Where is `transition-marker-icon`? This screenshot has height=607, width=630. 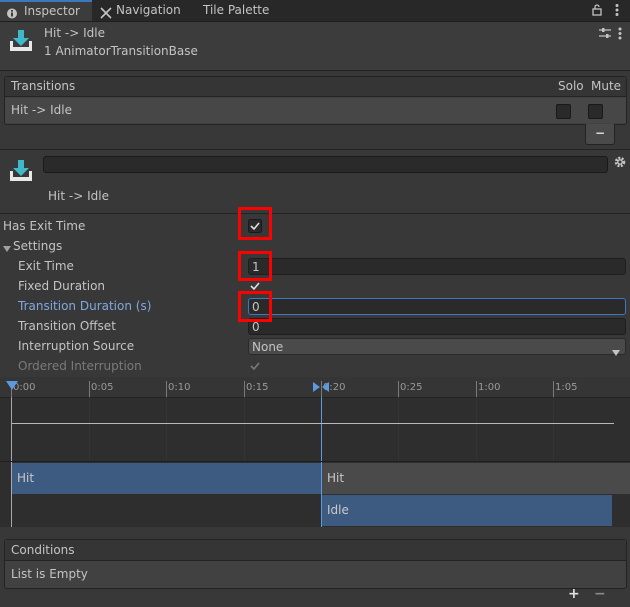 transition-marker-icon is located at coordinates (321, 386).